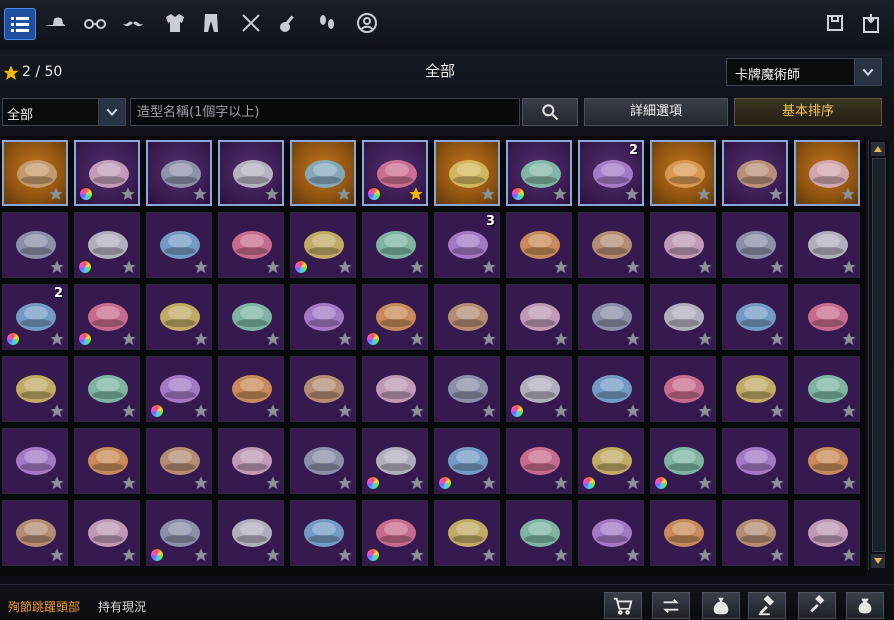 The width and height of the screenshot is (894, 620). I want to click on guitar-icon, so click(289, 23).